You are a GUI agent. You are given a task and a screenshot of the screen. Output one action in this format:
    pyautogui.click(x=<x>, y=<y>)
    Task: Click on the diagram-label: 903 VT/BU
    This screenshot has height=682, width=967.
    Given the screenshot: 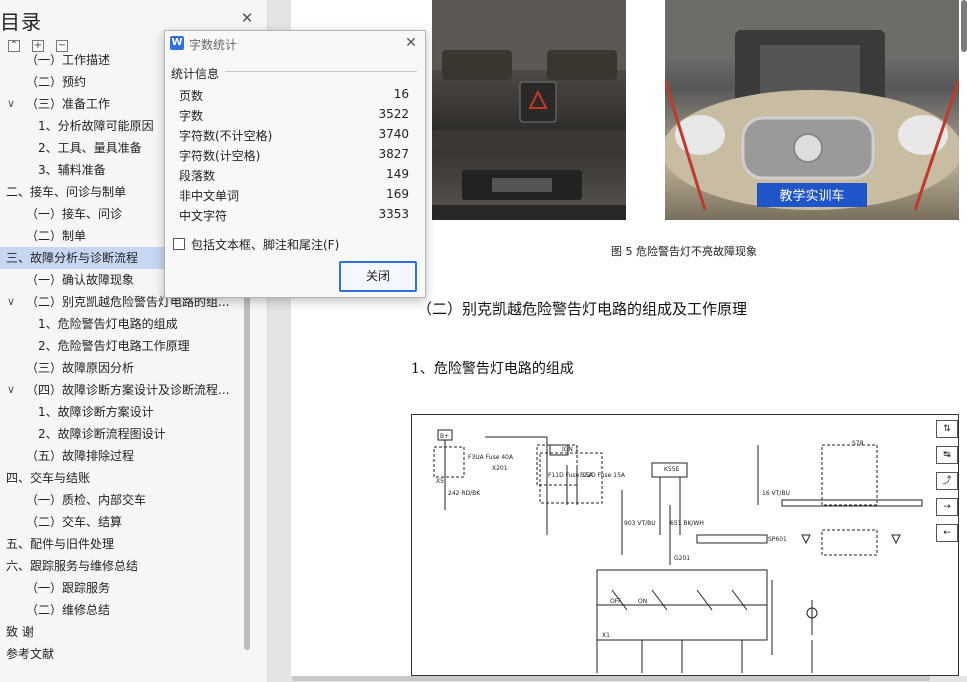 What is the action you would take?
    pyautogui.click(x=640, y=523)
    